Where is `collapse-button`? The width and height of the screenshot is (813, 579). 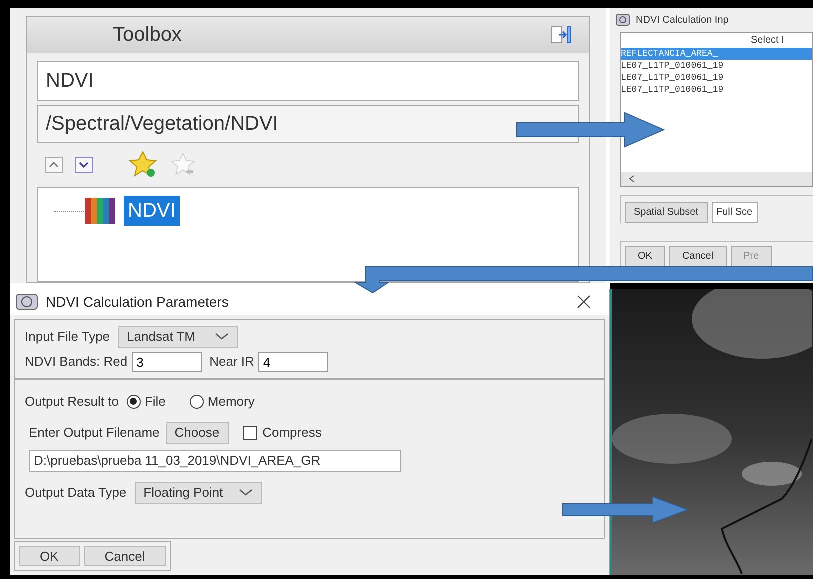 collapse-button is located at coordinates (54, 165).